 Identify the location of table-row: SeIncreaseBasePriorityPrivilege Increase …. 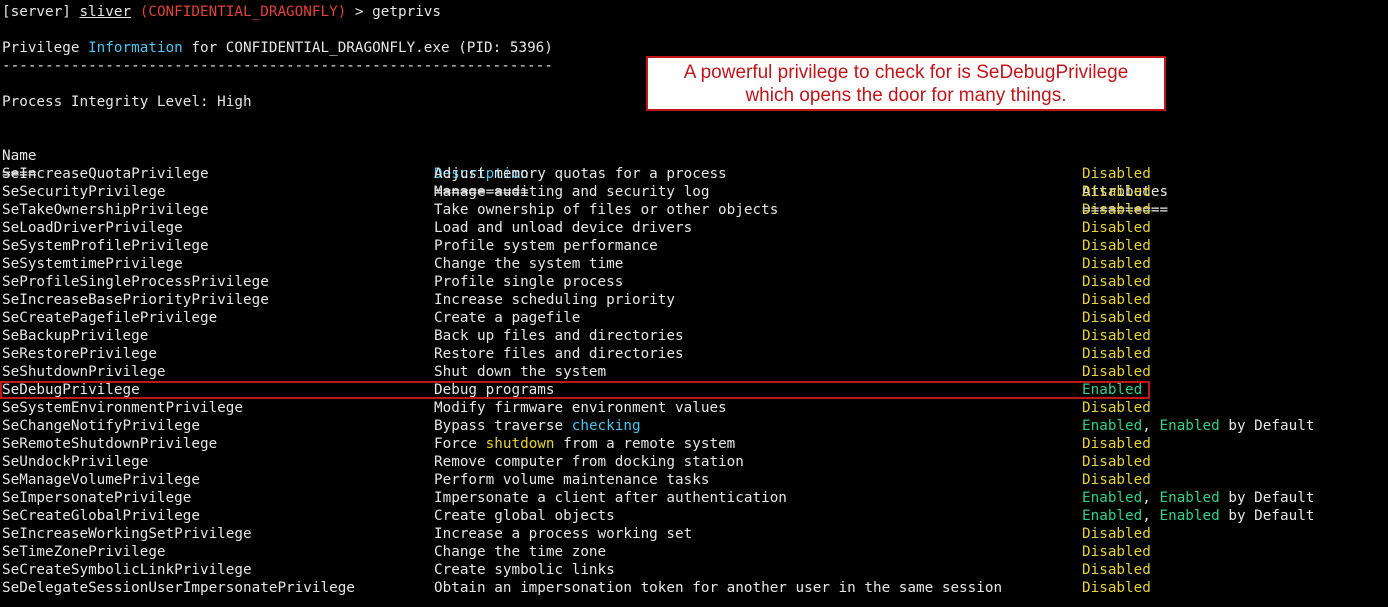
(694, 300).